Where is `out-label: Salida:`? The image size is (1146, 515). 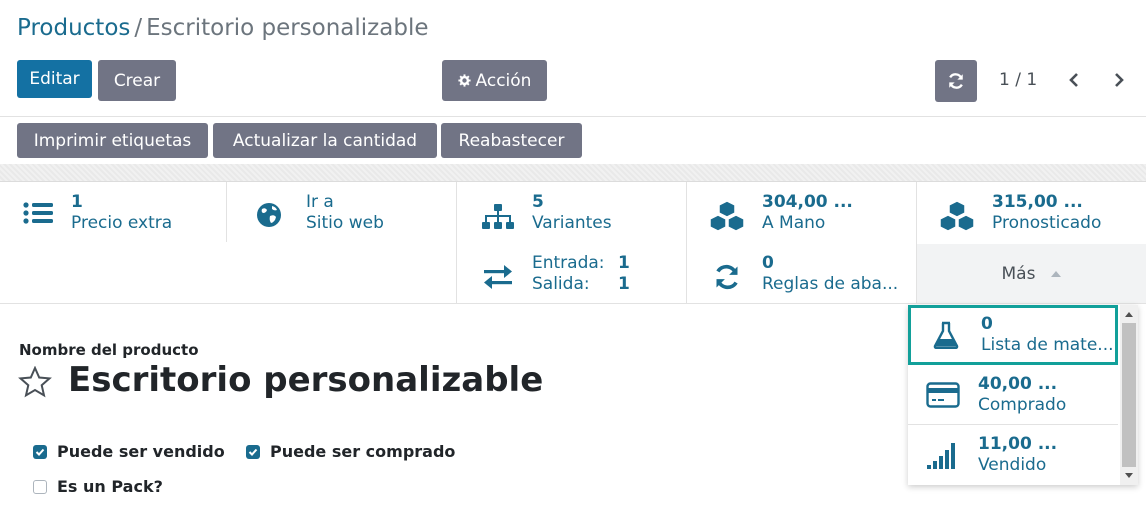
out-label: Salida: is located at coordinates (561, 284).